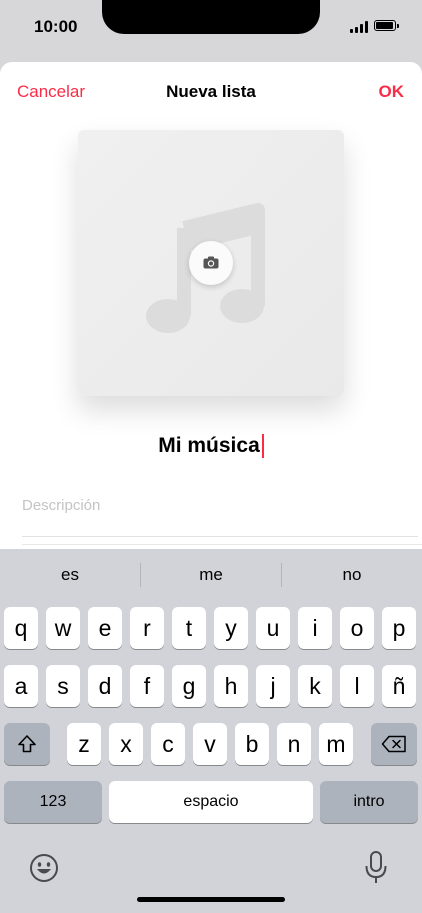  What do you see at coordinates (220, 512) in the screenshot?
I see `description-field: Descripción` at bounding box center [220, 512].